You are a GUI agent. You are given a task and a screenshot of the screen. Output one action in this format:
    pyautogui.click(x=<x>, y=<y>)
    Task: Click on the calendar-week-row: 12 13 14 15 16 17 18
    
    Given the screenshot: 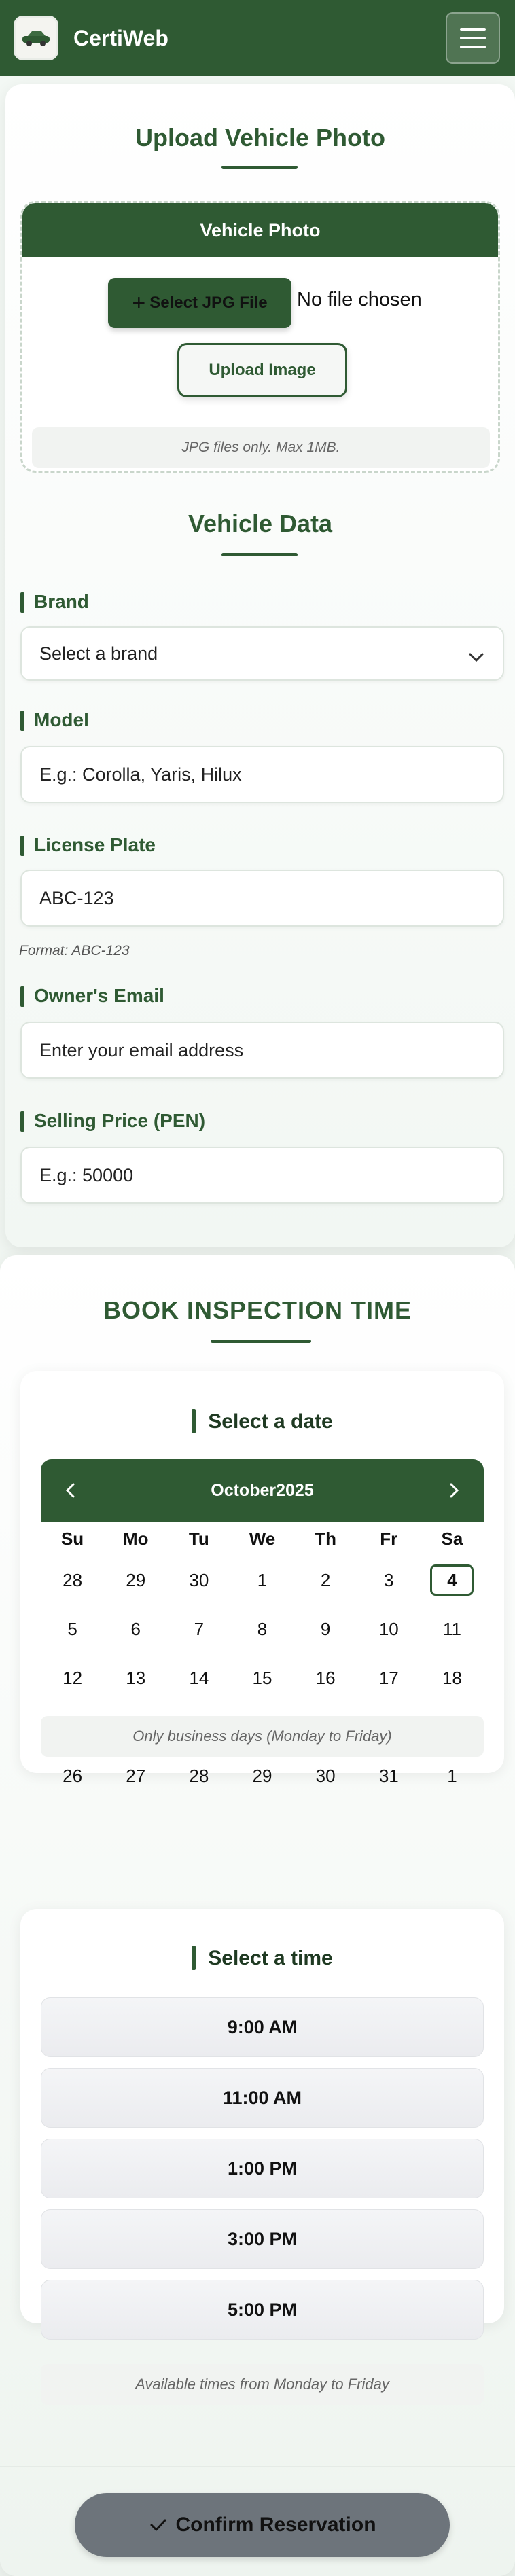 What is the action you would take?
    pyautogui.click(x=262, y=1677)
    